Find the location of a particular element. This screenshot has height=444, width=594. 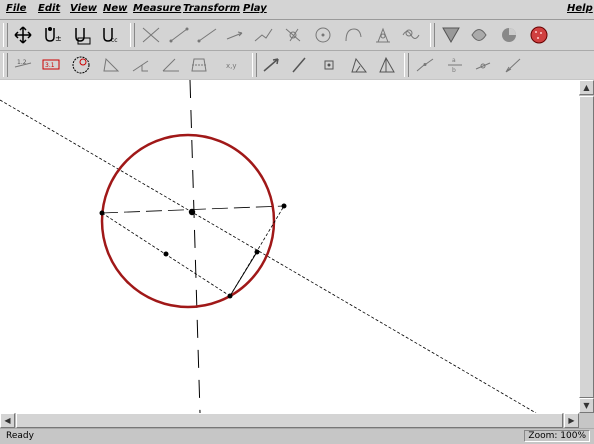

scroll-right-icon: ▶ is located at coordinates (571, 420).